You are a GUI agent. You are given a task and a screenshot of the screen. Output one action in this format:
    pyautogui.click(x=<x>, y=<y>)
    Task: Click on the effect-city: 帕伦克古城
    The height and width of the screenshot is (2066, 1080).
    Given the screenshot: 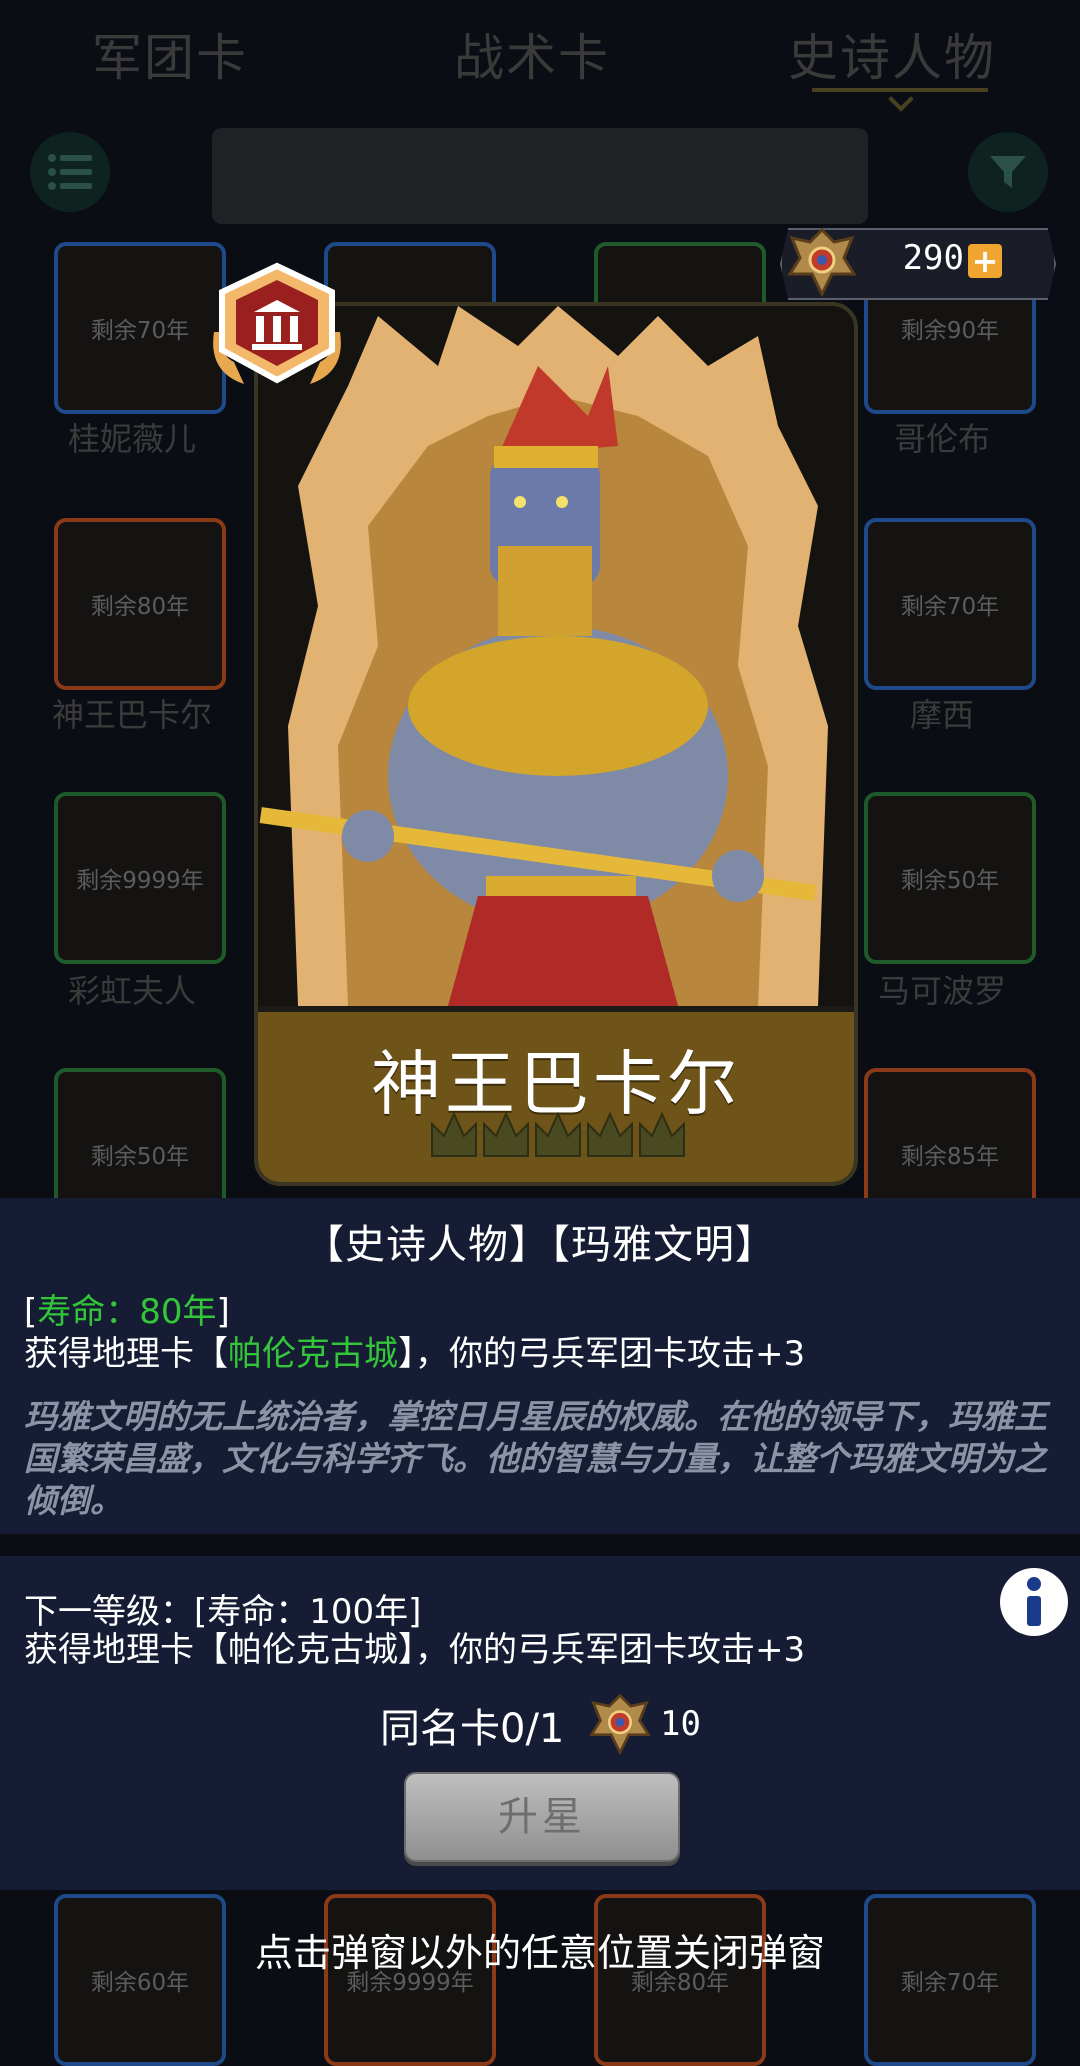 What is the action you would take?
    pyautogui.click(x=313, y=1354)
    